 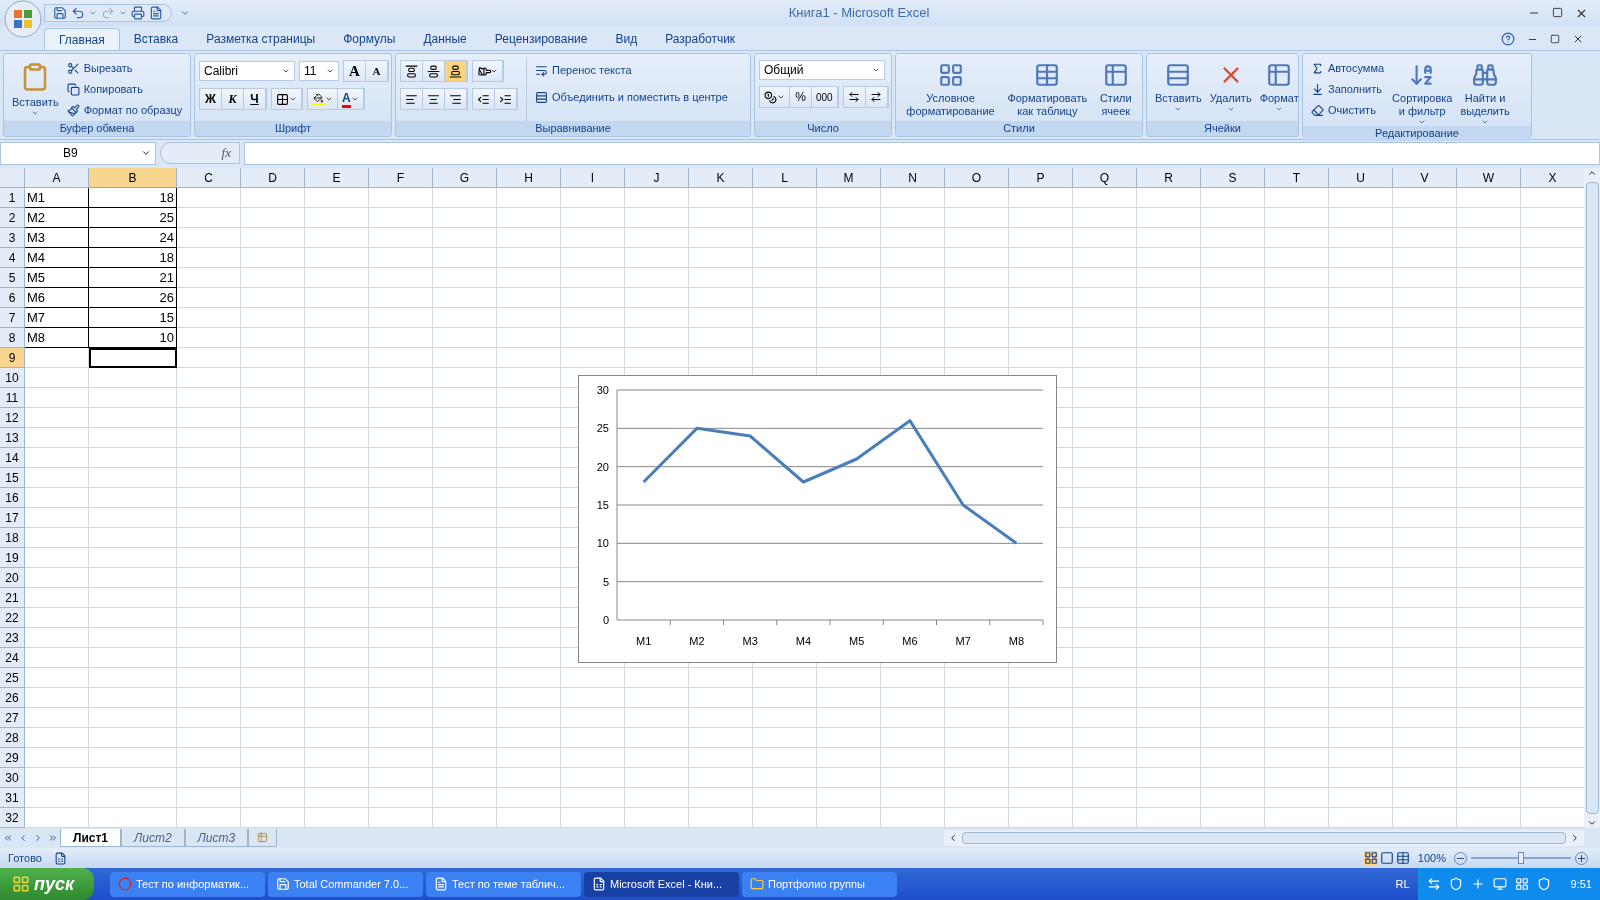 I want to click on ribbon-tab: Разметка страницы, so click(x=261, y=39).